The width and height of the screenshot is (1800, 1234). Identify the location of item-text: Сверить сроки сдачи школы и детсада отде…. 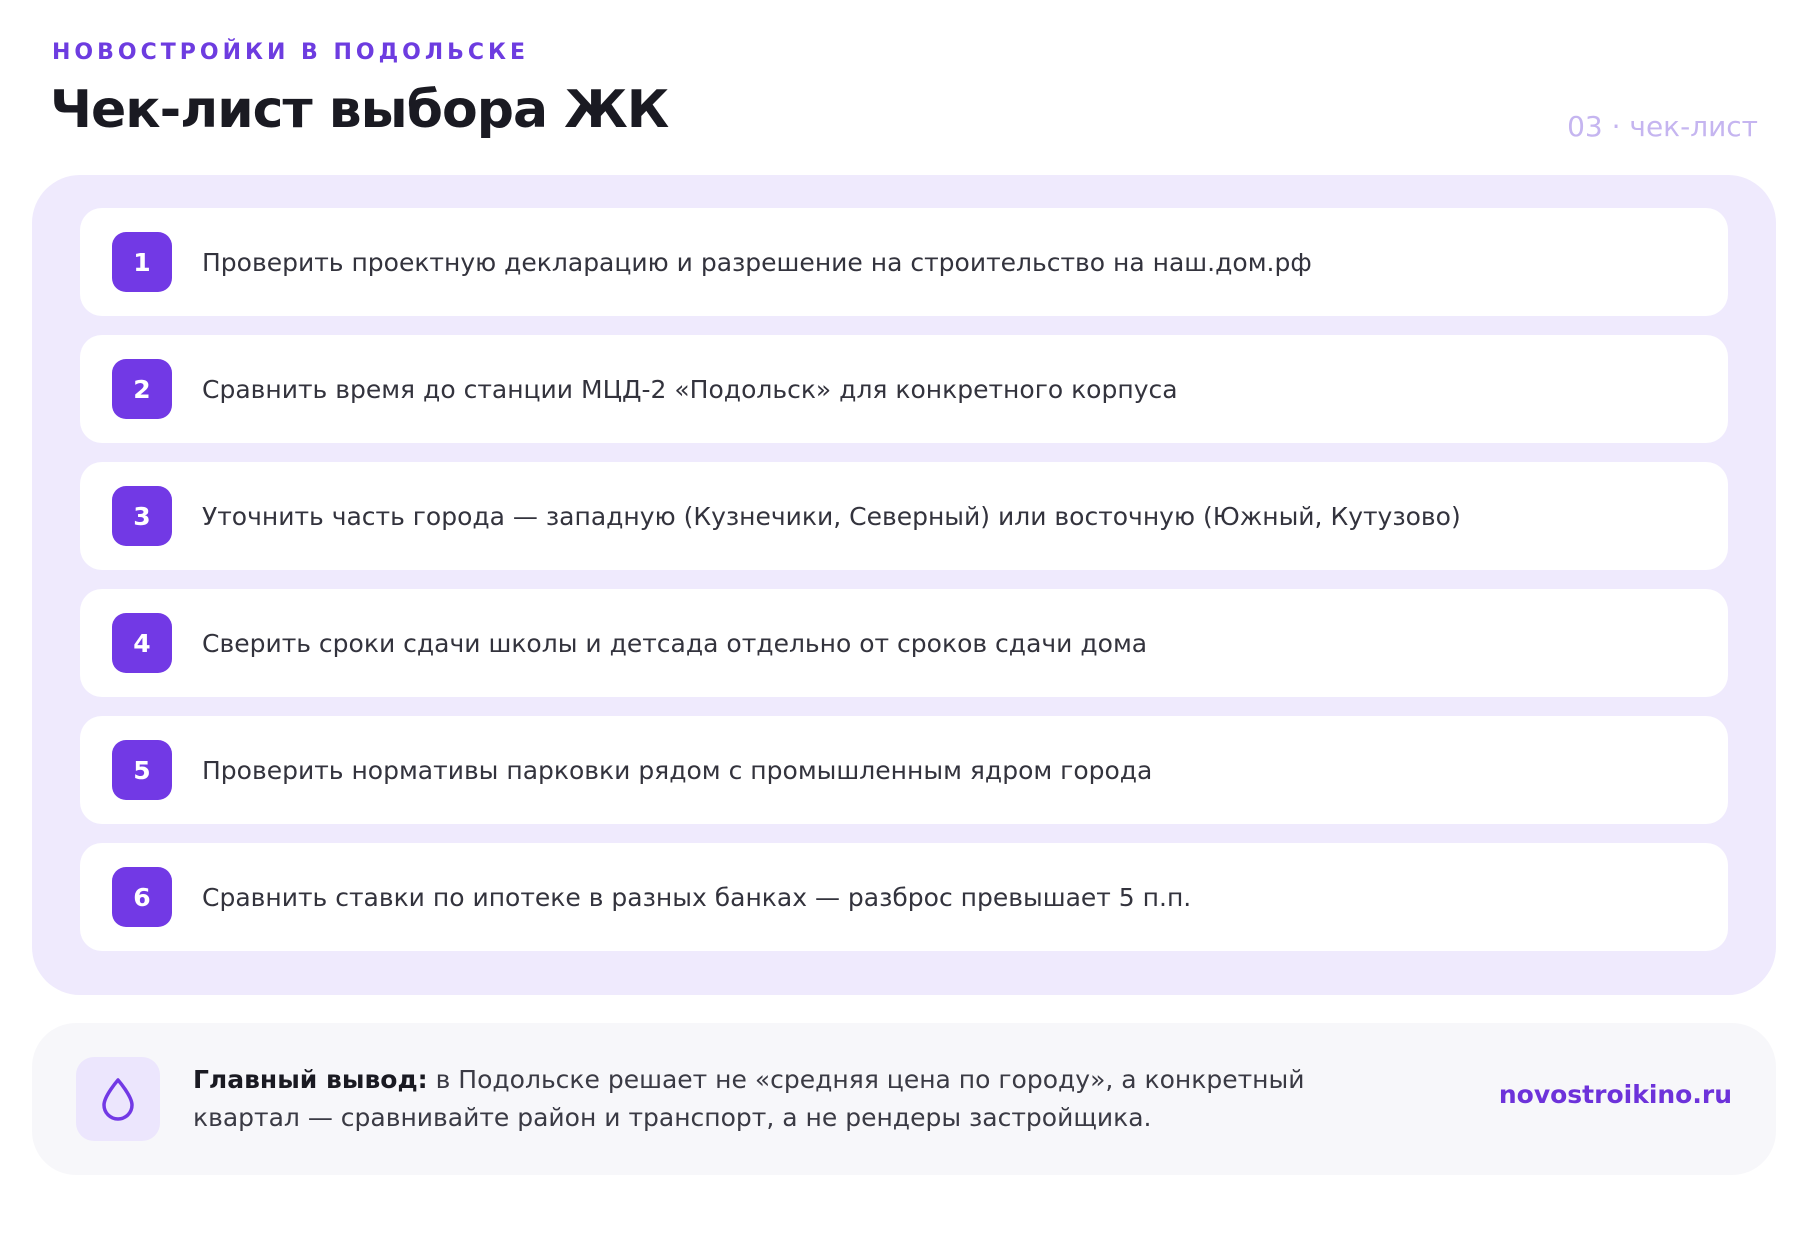
(675, 643).